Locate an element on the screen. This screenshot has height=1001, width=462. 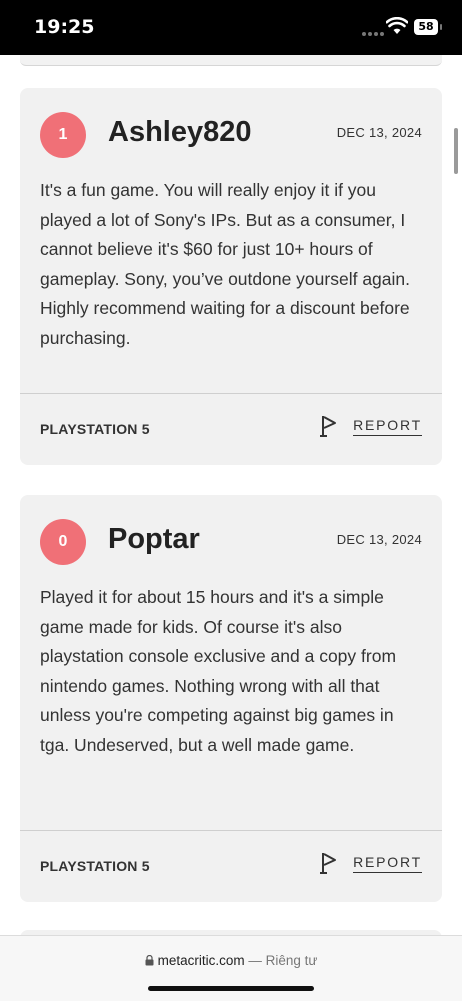
review-username: Ashley820 is located at coordinates (180, 132).